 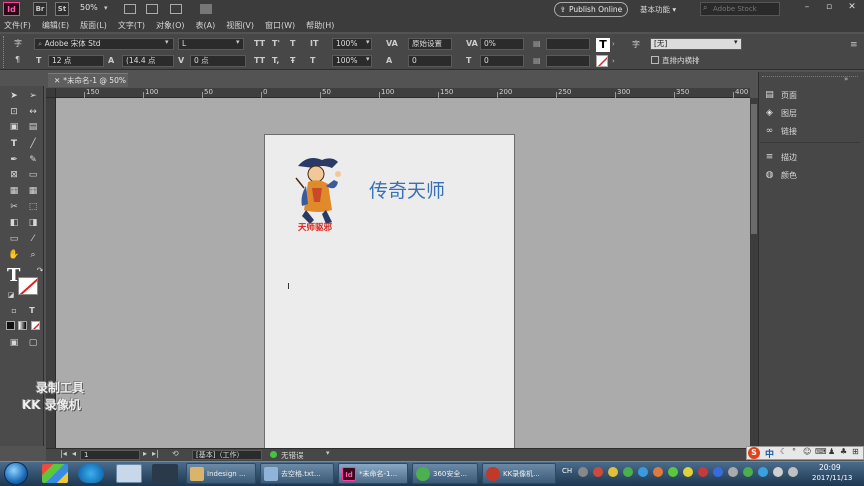 I want to click on panel-grip, so click(x=5, y=52).